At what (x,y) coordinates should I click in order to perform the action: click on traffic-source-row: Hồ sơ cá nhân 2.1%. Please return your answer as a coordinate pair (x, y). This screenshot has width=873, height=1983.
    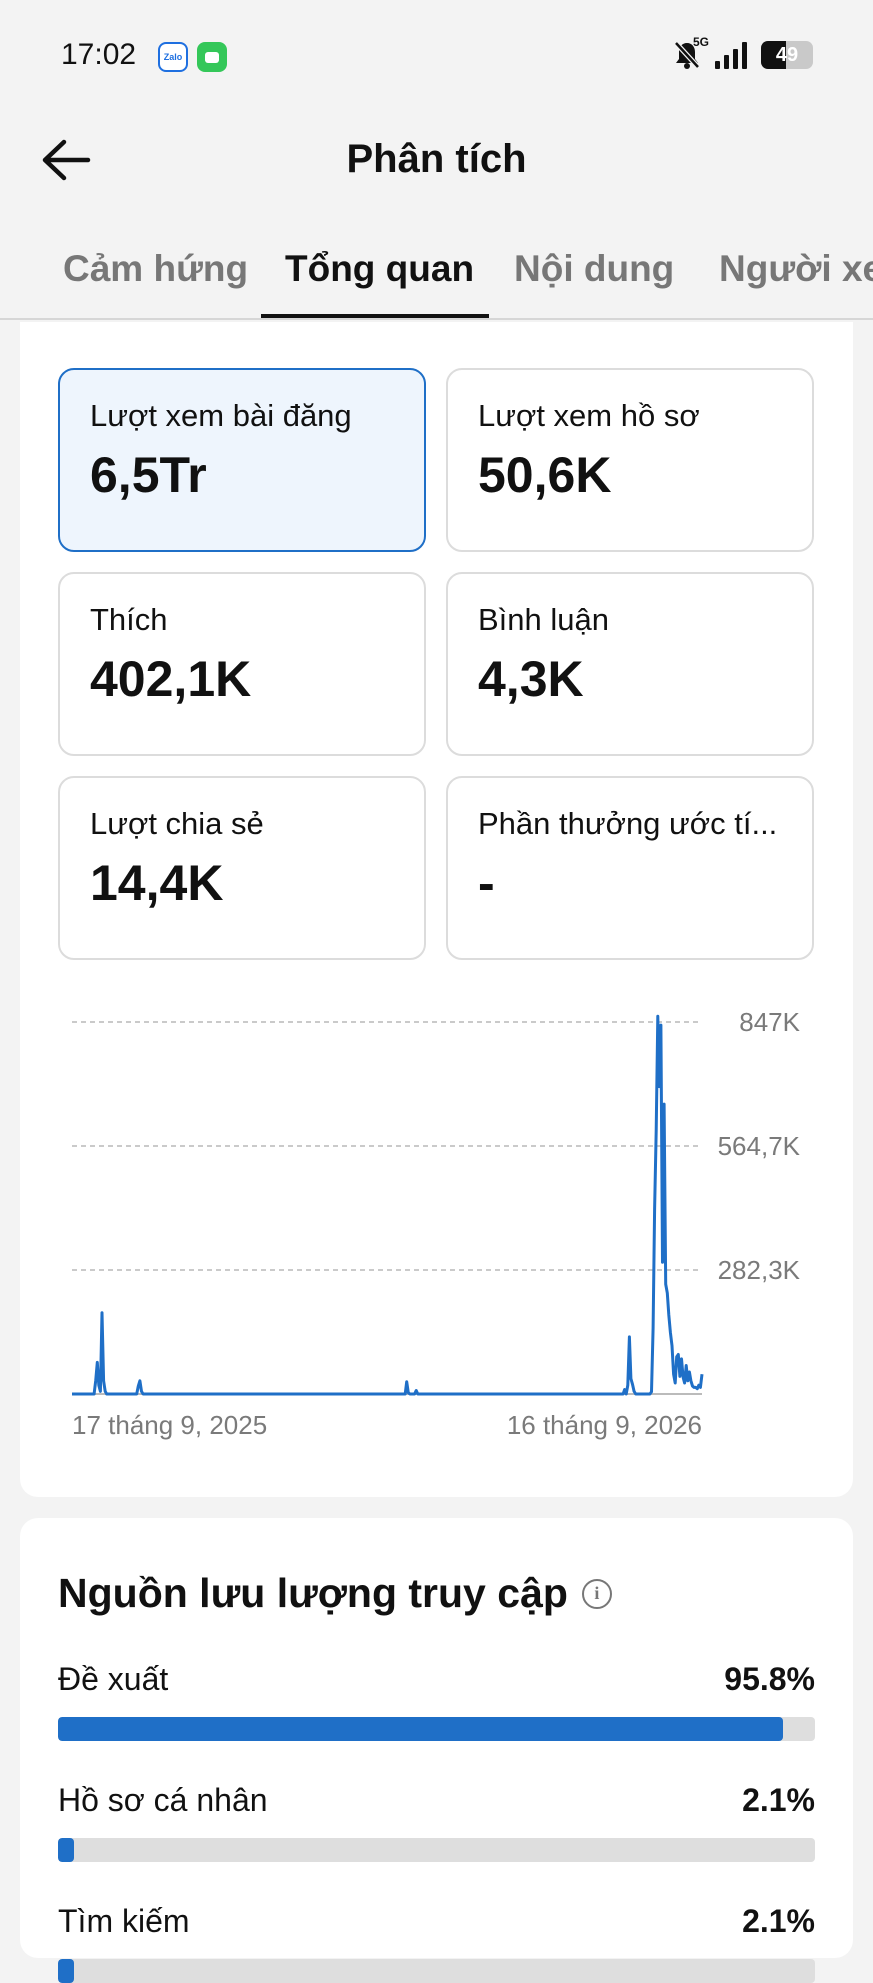
    Looking at the image, I should click on (436, 1822).